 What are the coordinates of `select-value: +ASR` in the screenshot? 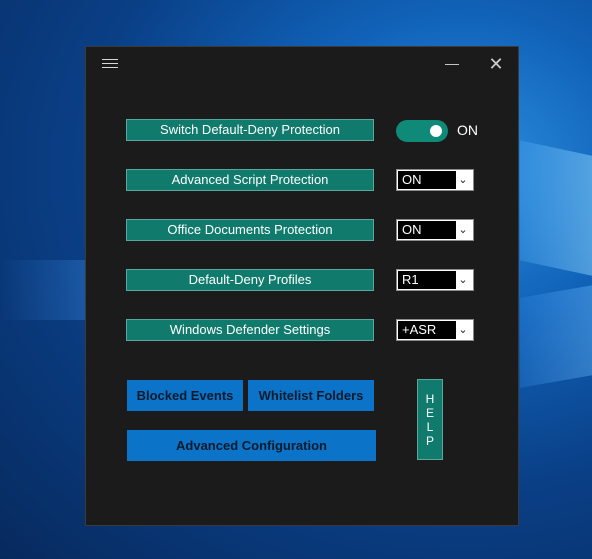 It's located at (427, 330).